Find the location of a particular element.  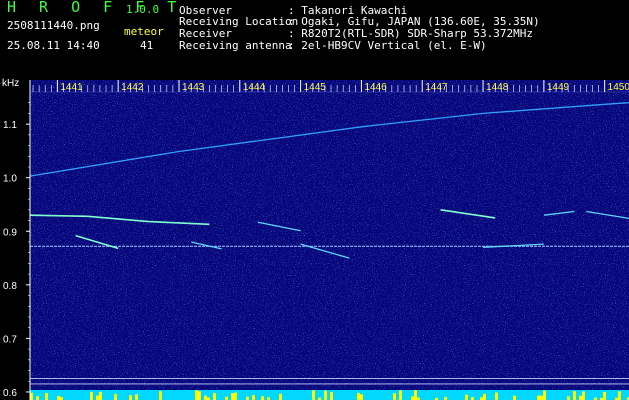

x-tick-label: 1447 is located at coordinates (436, 87).